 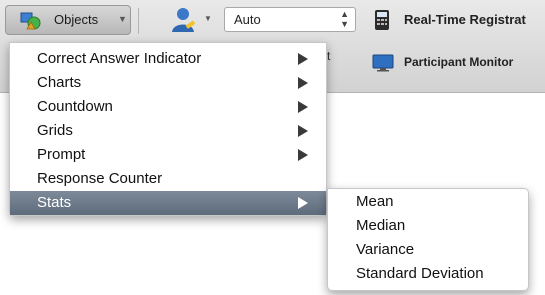 What do you see at coordinates (375, 201) in the screenshot?
I see `submenu-item-mean: Mean` at bounding box center [375, 201].